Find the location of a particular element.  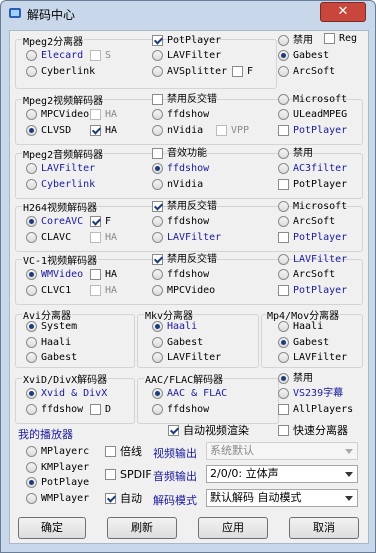

option-label: LAVFilter is located at coordinates (194, 357).